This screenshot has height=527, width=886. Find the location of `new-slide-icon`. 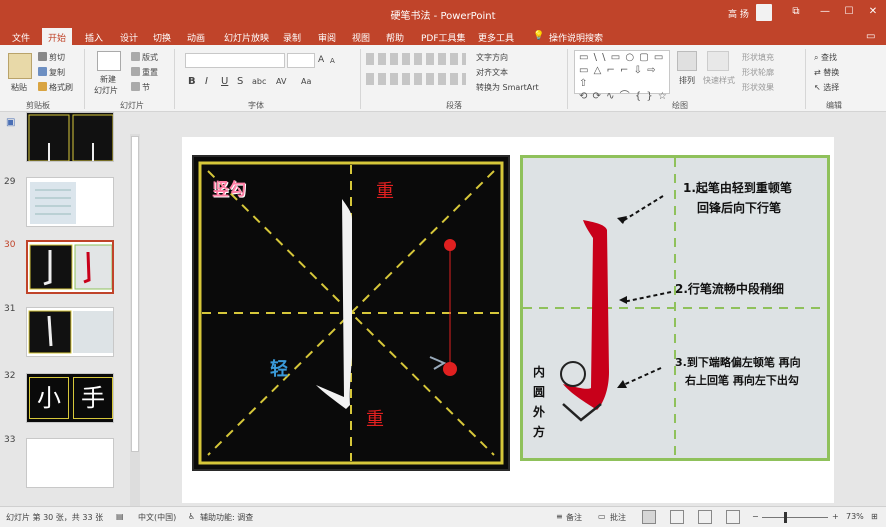

new-slide-icon is located at coordinates (109, 61).